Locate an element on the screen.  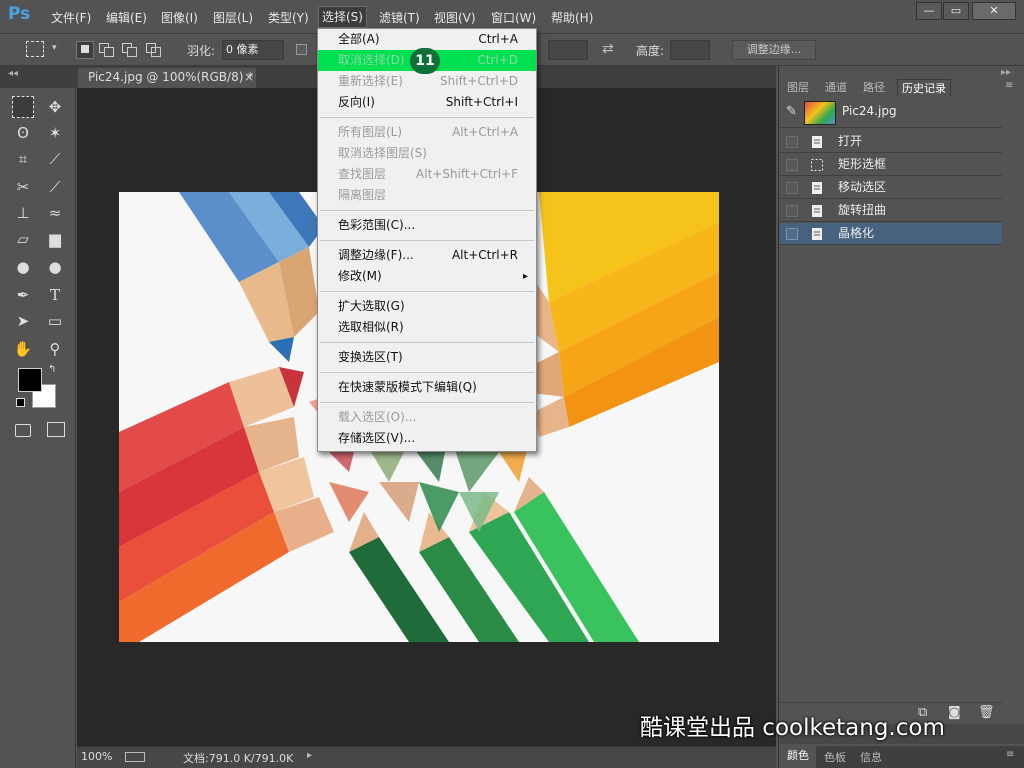
swap-arrows-icon: ⇄ is located at coordinates (608, 49).